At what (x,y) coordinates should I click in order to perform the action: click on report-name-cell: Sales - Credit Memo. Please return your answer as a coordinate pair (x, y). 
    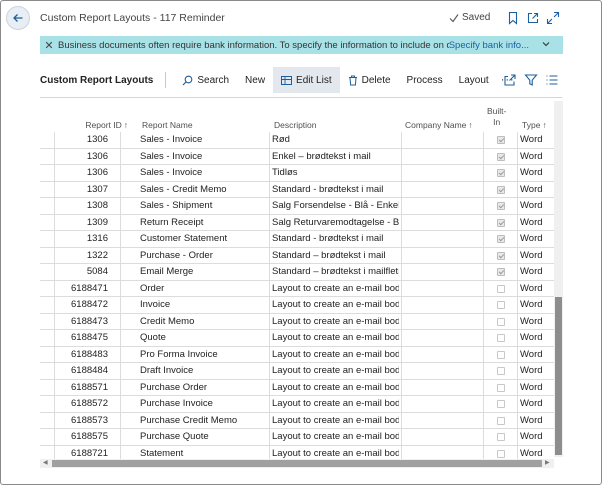
    Looking at the image, I should click on (203, 190).